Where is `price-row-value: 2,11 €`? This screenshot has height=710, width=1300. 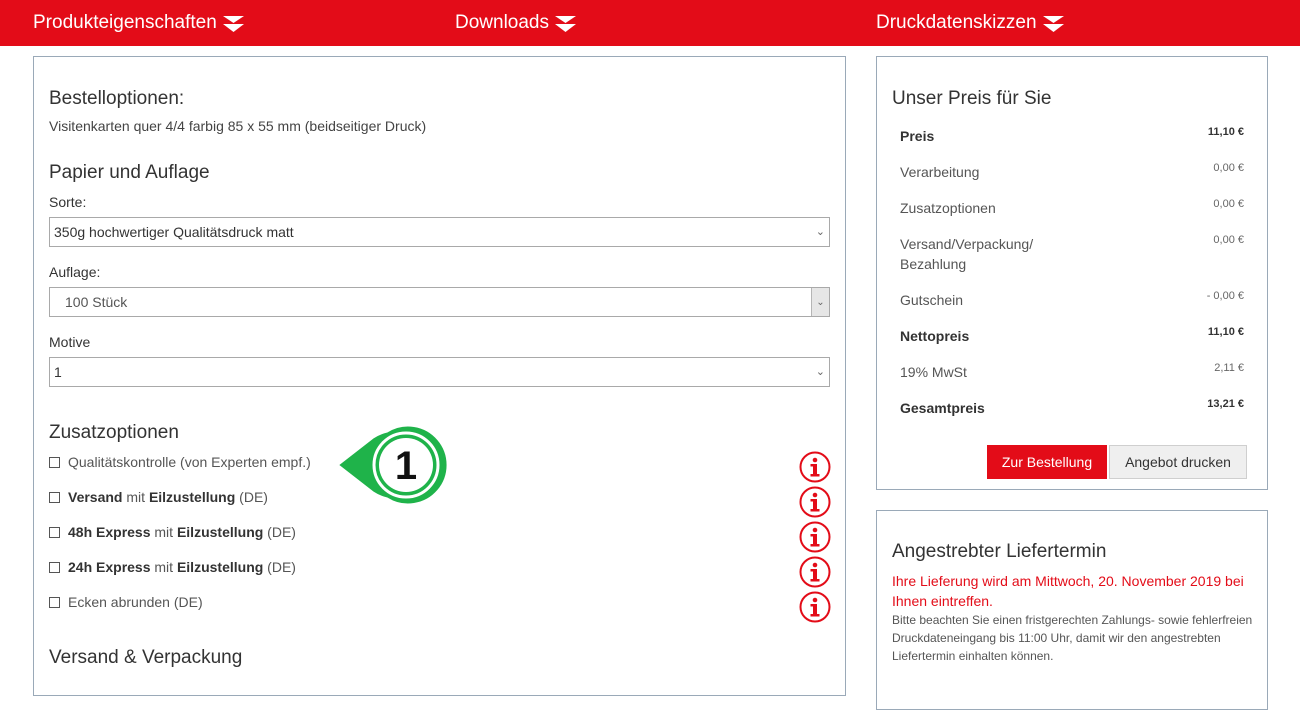
price-row-value: 2,11 € is located at coordinates (1229, 368).